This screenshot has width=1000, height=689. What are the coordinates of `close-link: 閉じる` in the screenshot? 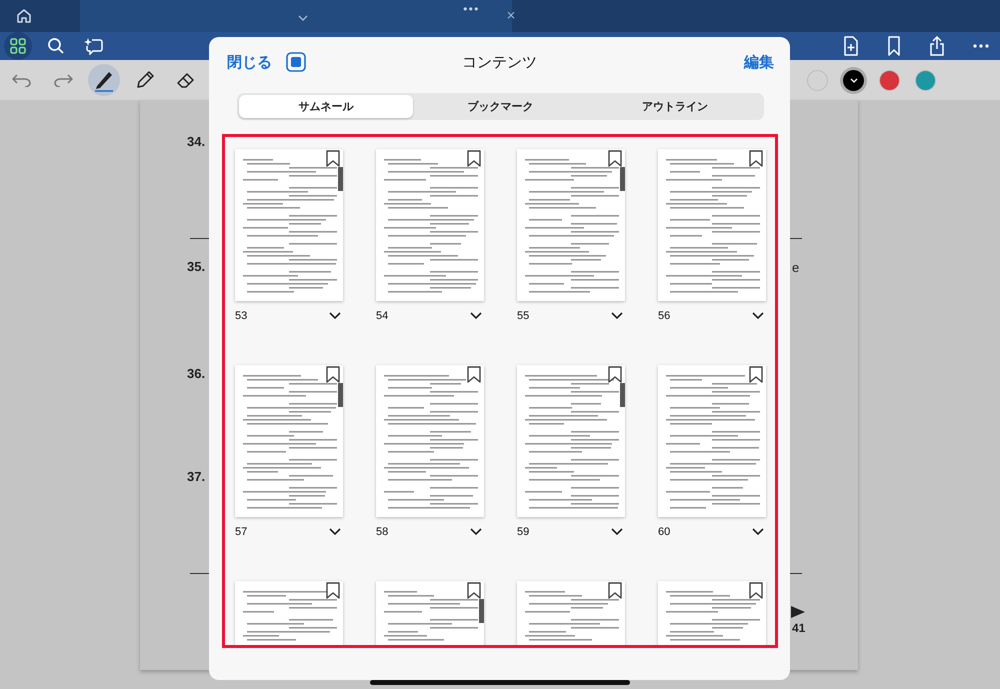 It's located at (249, 62).